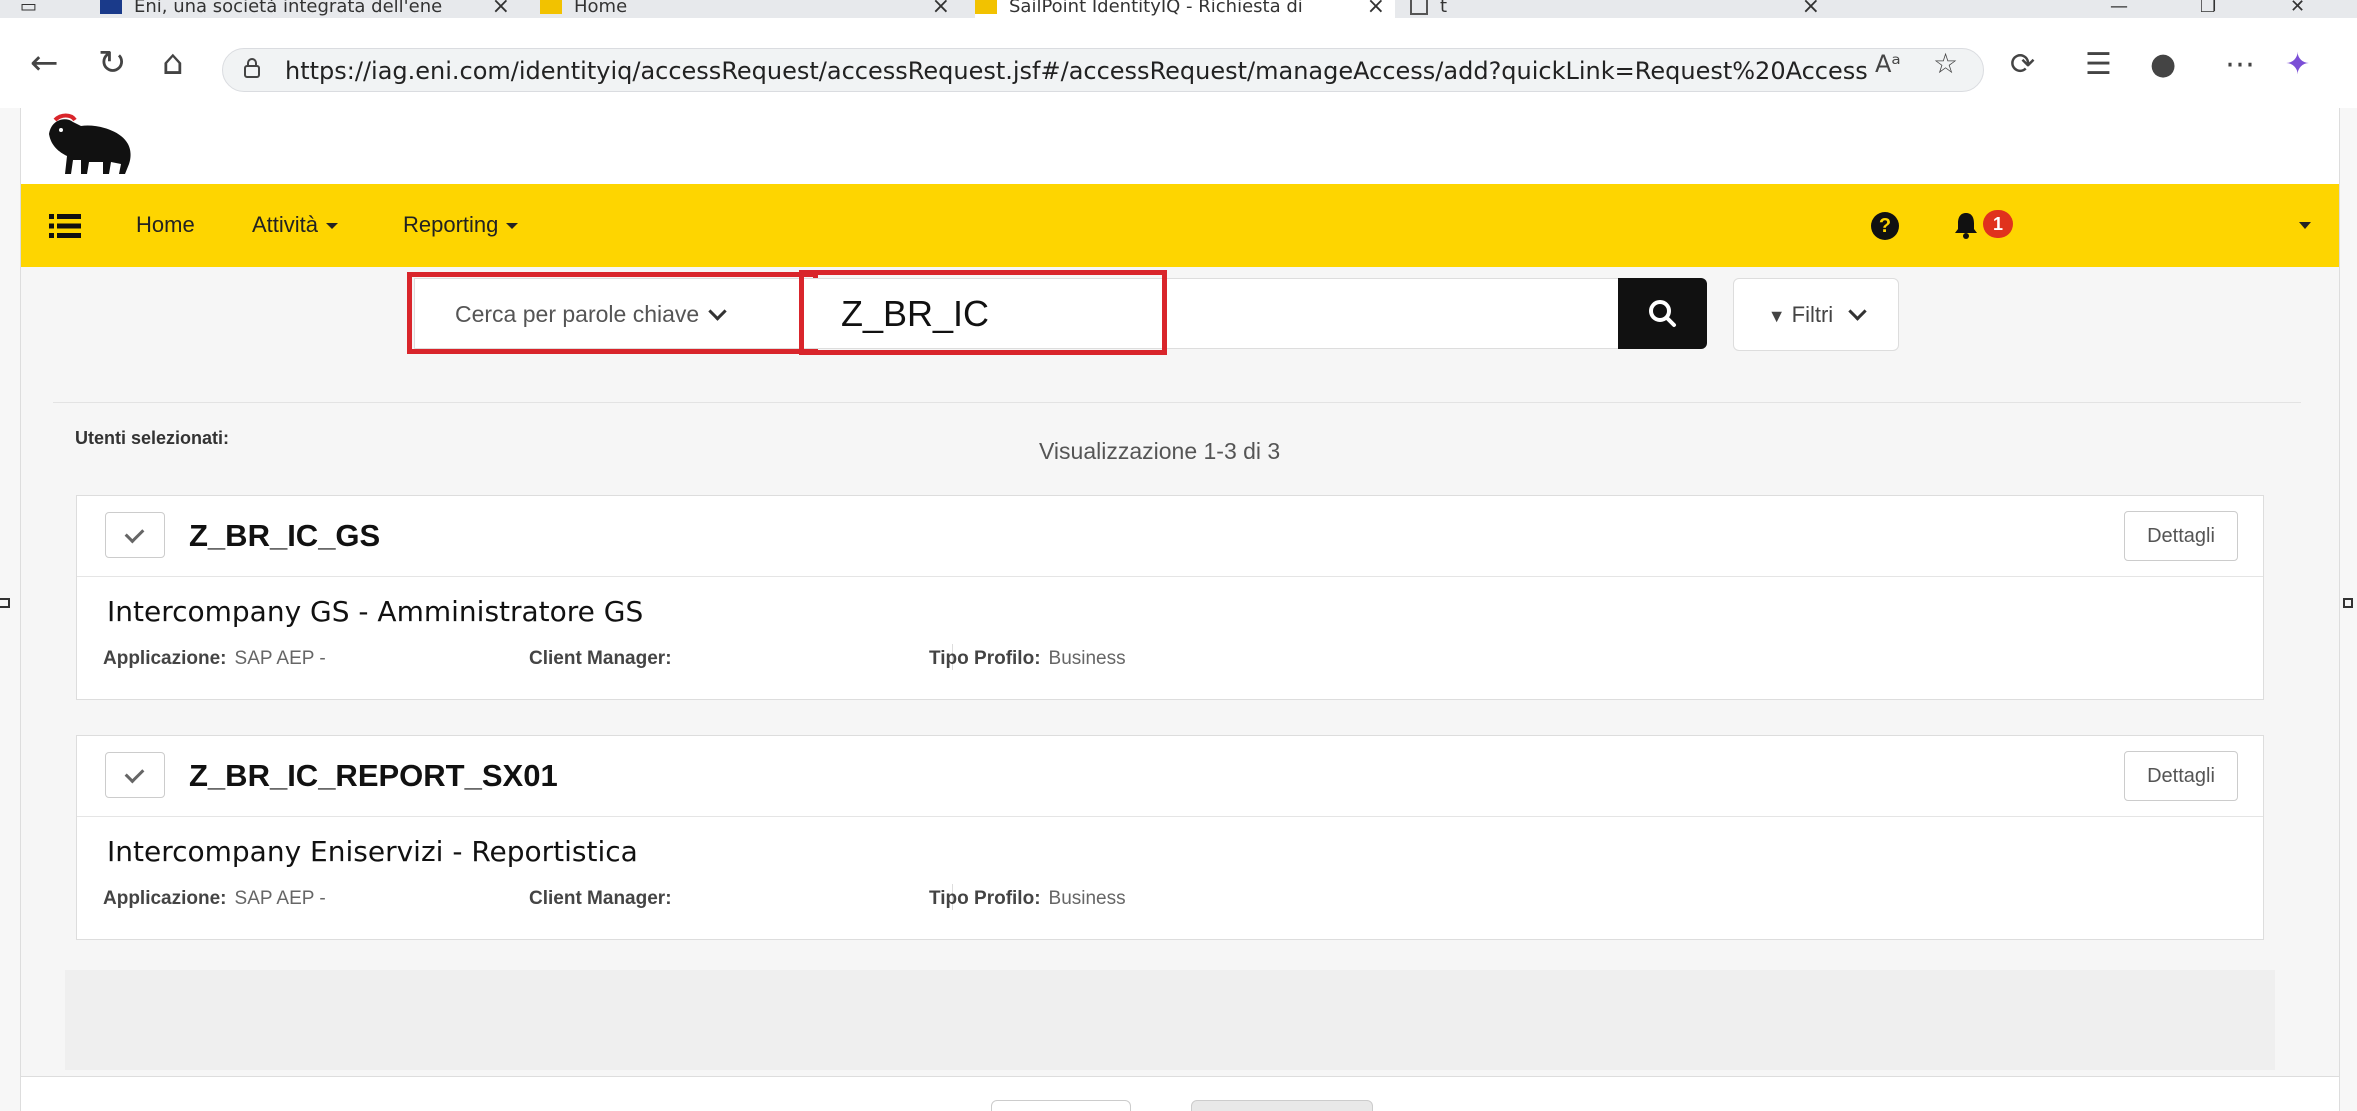 This screenshot has width=2357, height=1111. Describe the element at coordinates (112, 63) in the screenshot. I see `refresh-icon: ↻` at that location.